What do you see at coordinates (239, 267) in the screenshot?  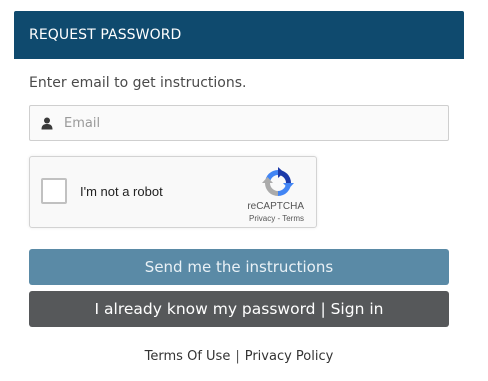 I see `send-instructions-button: Send me the instructions` at bounding box center [239, 267].